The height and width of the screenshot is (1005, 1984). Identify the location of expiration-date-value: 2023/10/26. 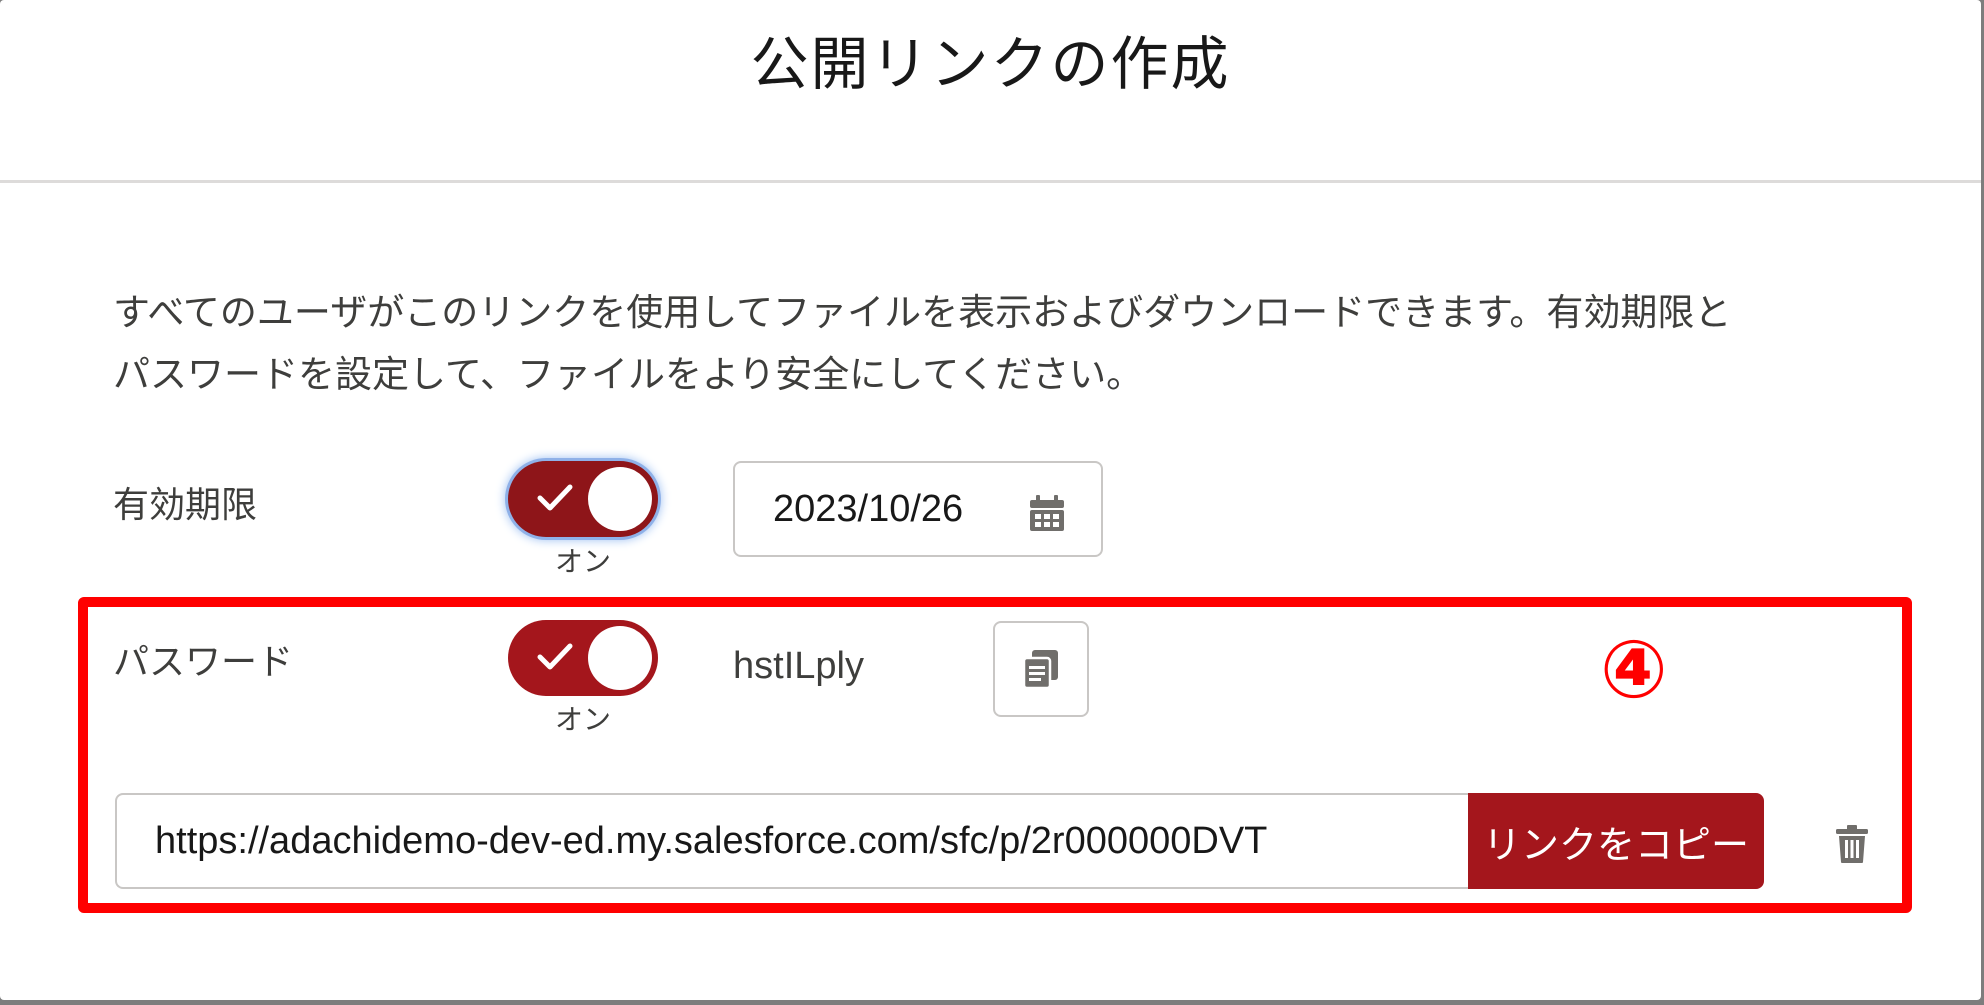
(868, 508).